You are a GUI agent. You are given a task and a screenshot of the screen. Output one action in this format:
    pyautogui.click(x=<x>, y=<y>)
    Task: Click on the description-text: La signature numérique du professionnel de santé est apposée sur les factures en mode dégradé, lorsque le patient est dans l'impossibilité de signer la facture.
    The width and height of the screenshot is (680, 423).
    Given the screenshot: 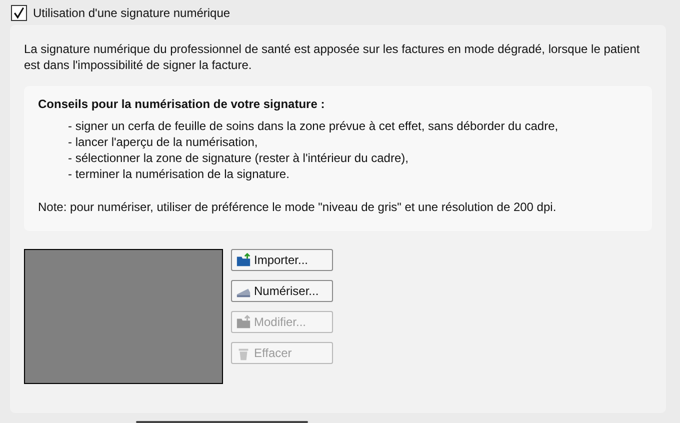 What is the action you would take?
    pyautogui.click(x=332, y=57)
    